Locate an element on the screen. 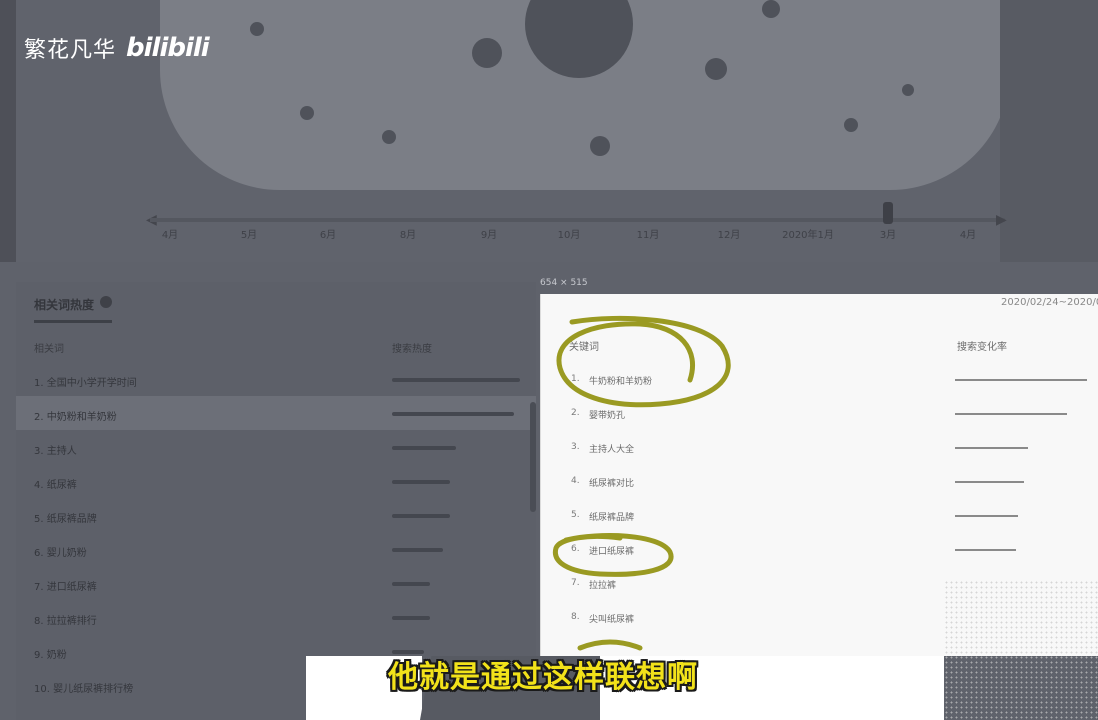 This screenshot has height=720, width=1098. date-range: 2020/02/24~2020/0 is located at coordinates (1049, 302).